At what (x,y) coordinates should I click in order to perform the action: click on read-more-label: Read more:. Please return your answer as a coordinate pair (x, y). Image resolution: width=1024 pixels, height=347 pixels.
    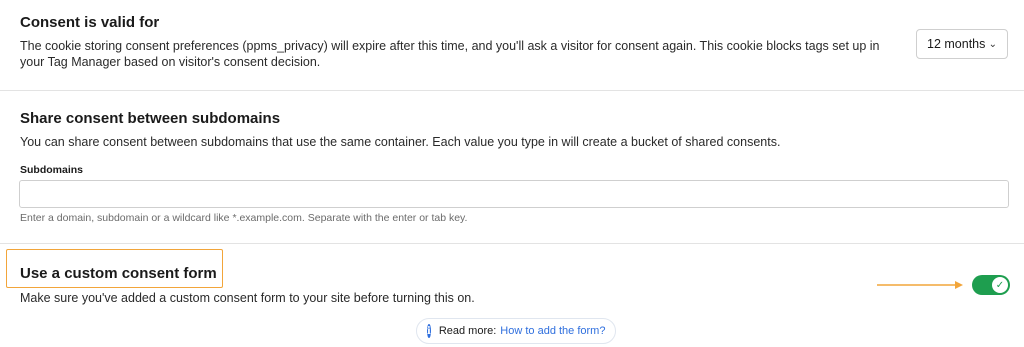
    Looking at the image, I should click on (467, 331).